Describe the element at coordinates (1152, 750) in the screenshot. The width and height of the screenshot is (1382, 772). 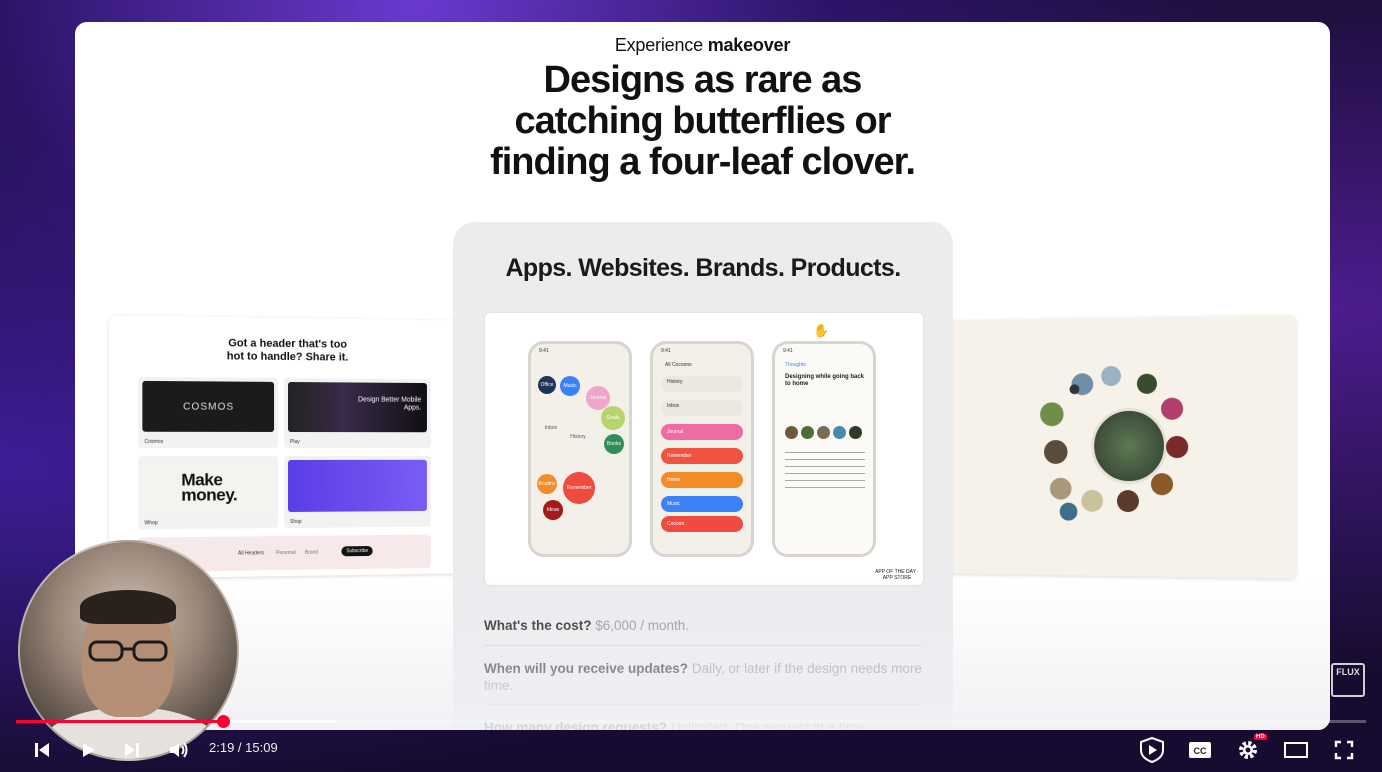
I see `shield-play-icon` at that location.